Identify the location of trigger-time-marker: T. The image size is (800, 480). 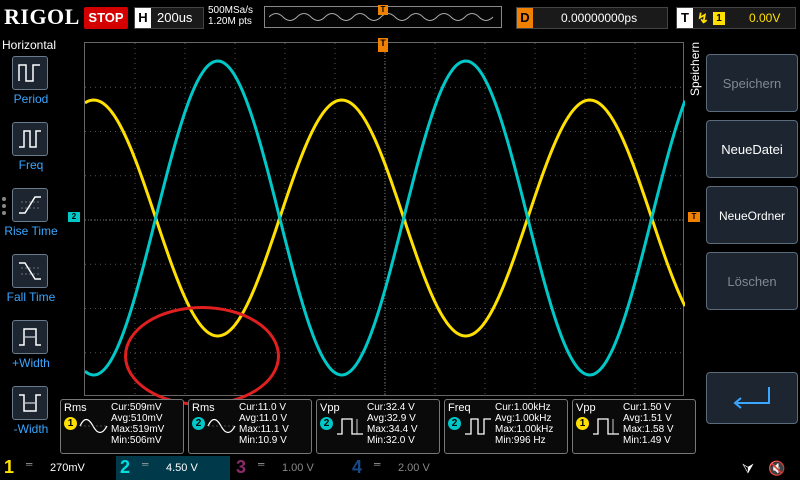
(383, 45).